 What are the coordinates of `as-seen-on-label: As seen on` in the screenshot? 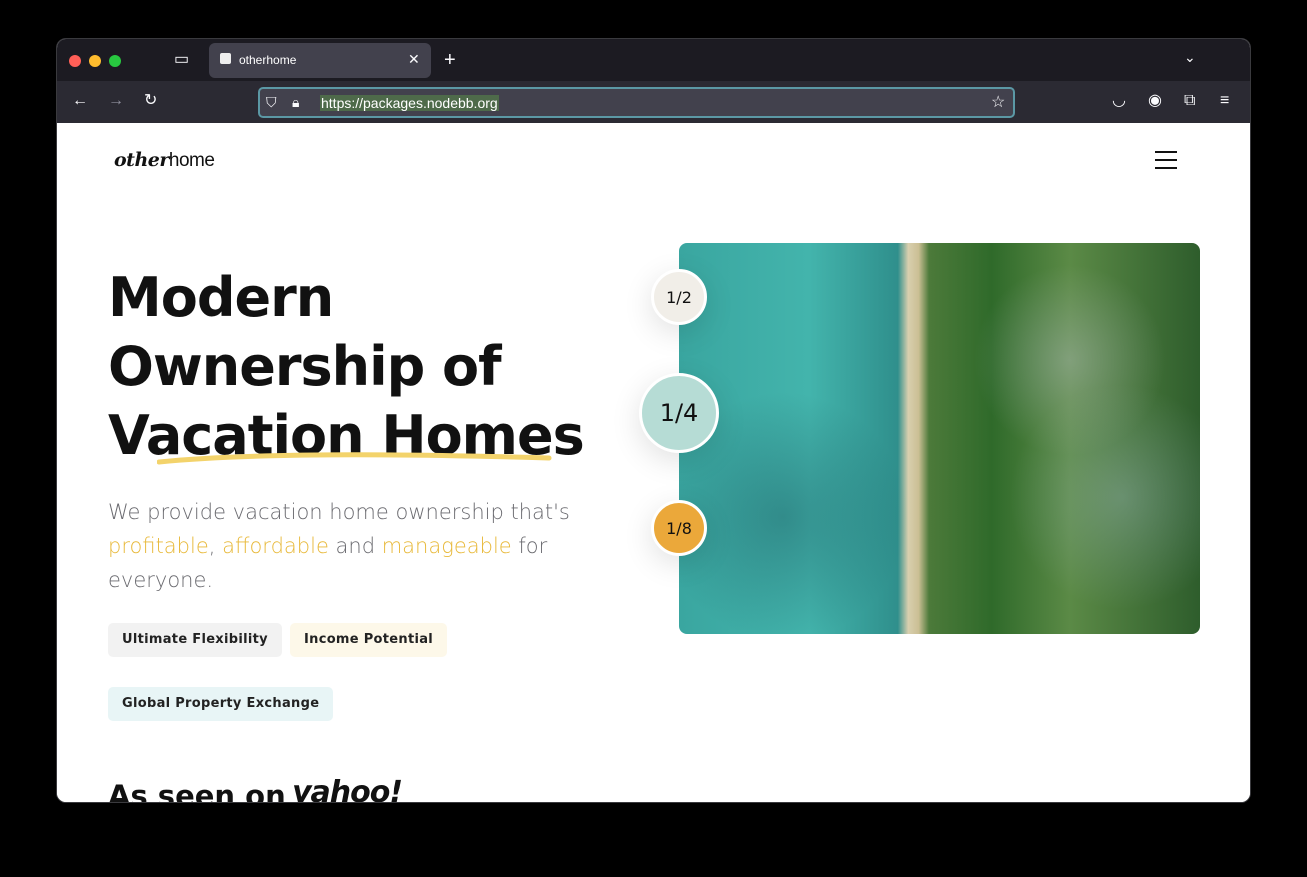 It's located at (197, 791).